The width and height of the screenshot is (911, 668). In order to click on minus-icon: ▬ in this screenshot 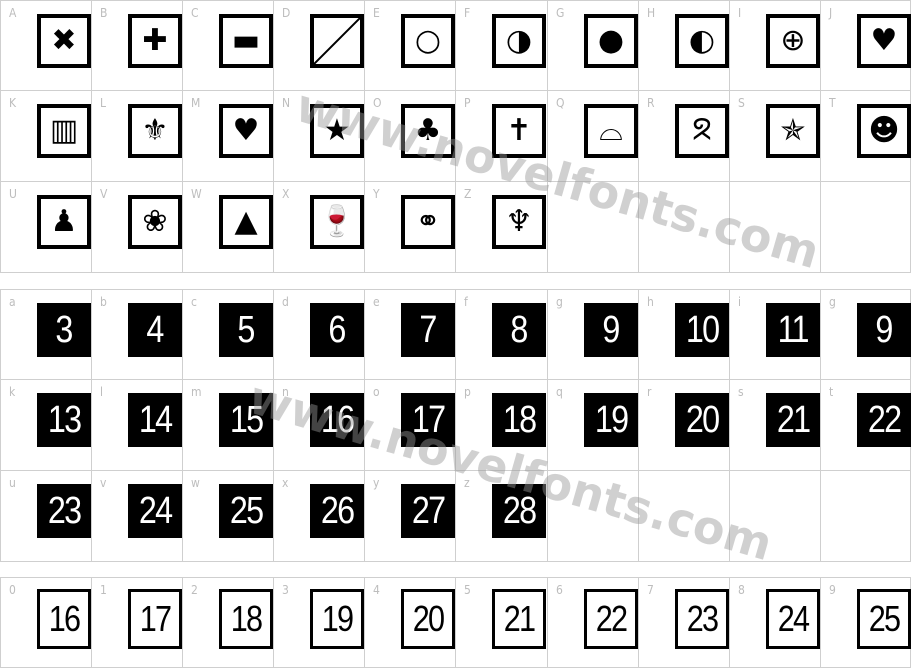, I will do `click(246, 41)`.